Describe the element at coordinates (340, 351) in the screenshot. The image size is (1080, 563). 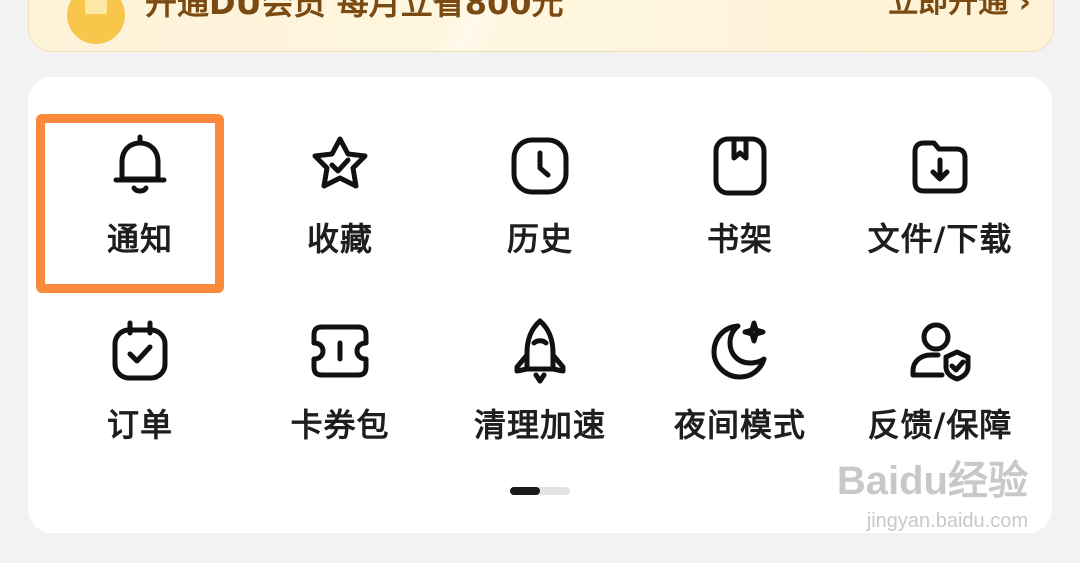
I see `ticket-icon` at that location.